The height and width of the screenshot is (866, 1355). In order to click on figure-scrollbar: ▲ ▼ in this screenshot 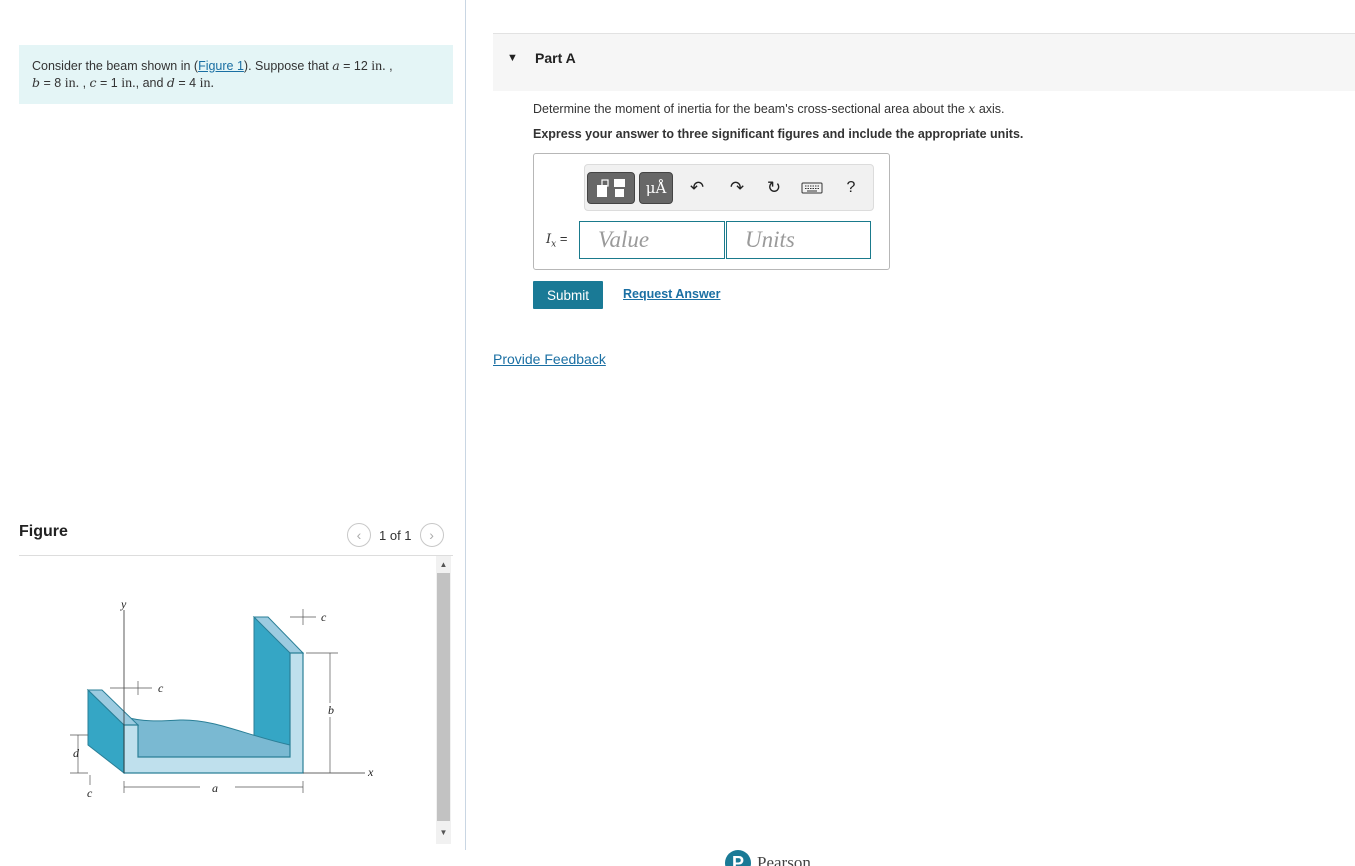, I will do `click(443, 700)`.